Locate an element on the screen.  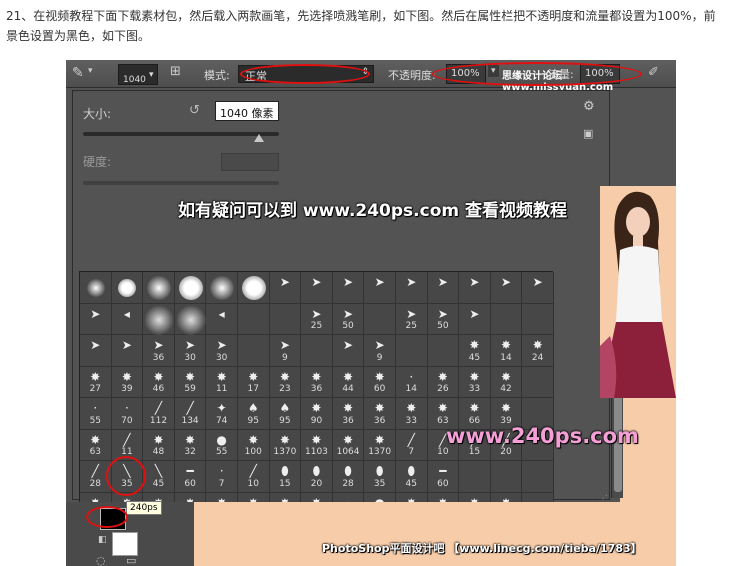
brush-preset-tile: ✸ 59 is located at coordinates (190, 382).